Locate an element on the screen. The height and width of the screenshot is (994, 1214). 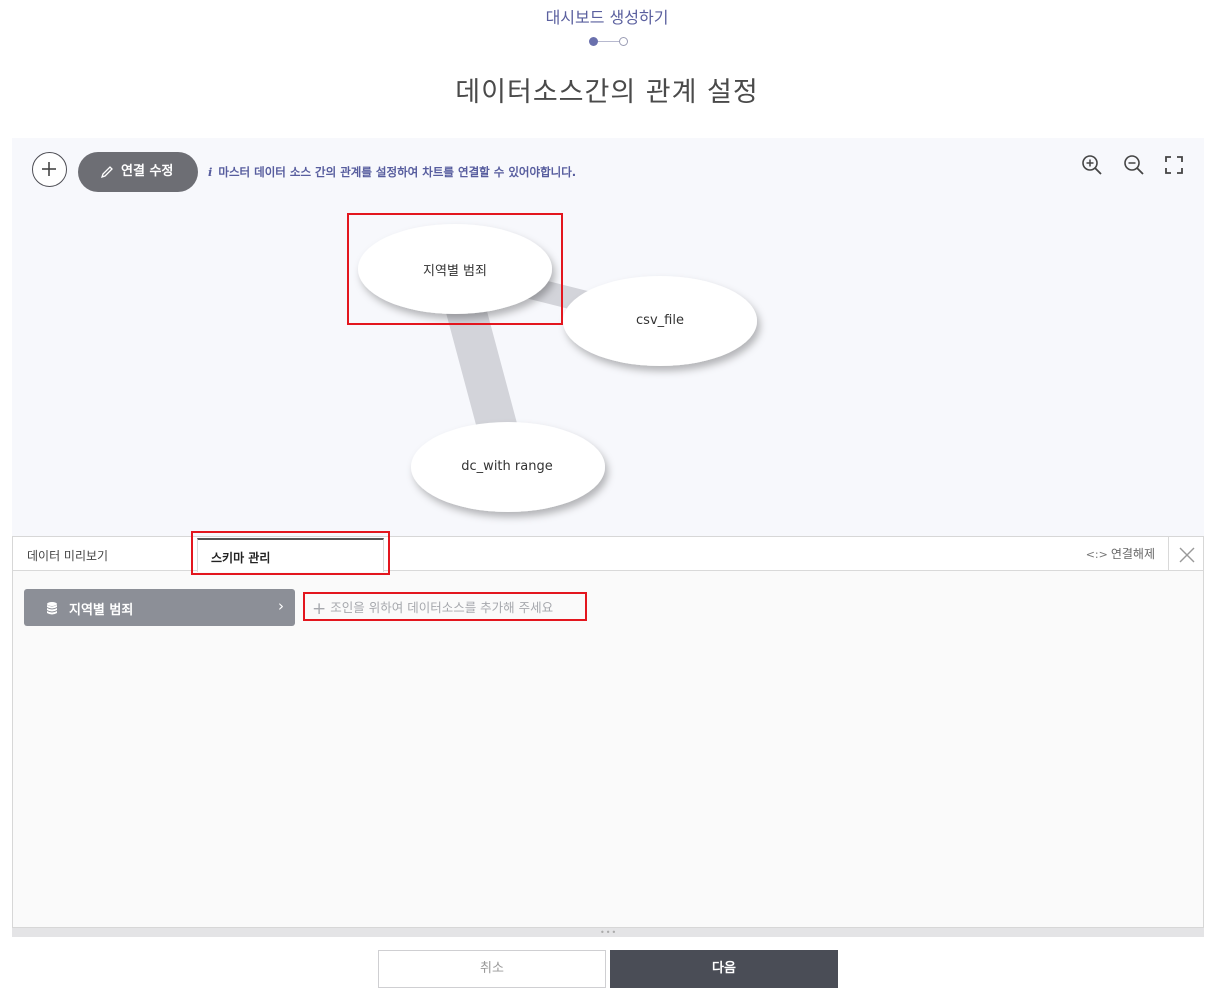
close-icon is located at coordinates (1187, 555).